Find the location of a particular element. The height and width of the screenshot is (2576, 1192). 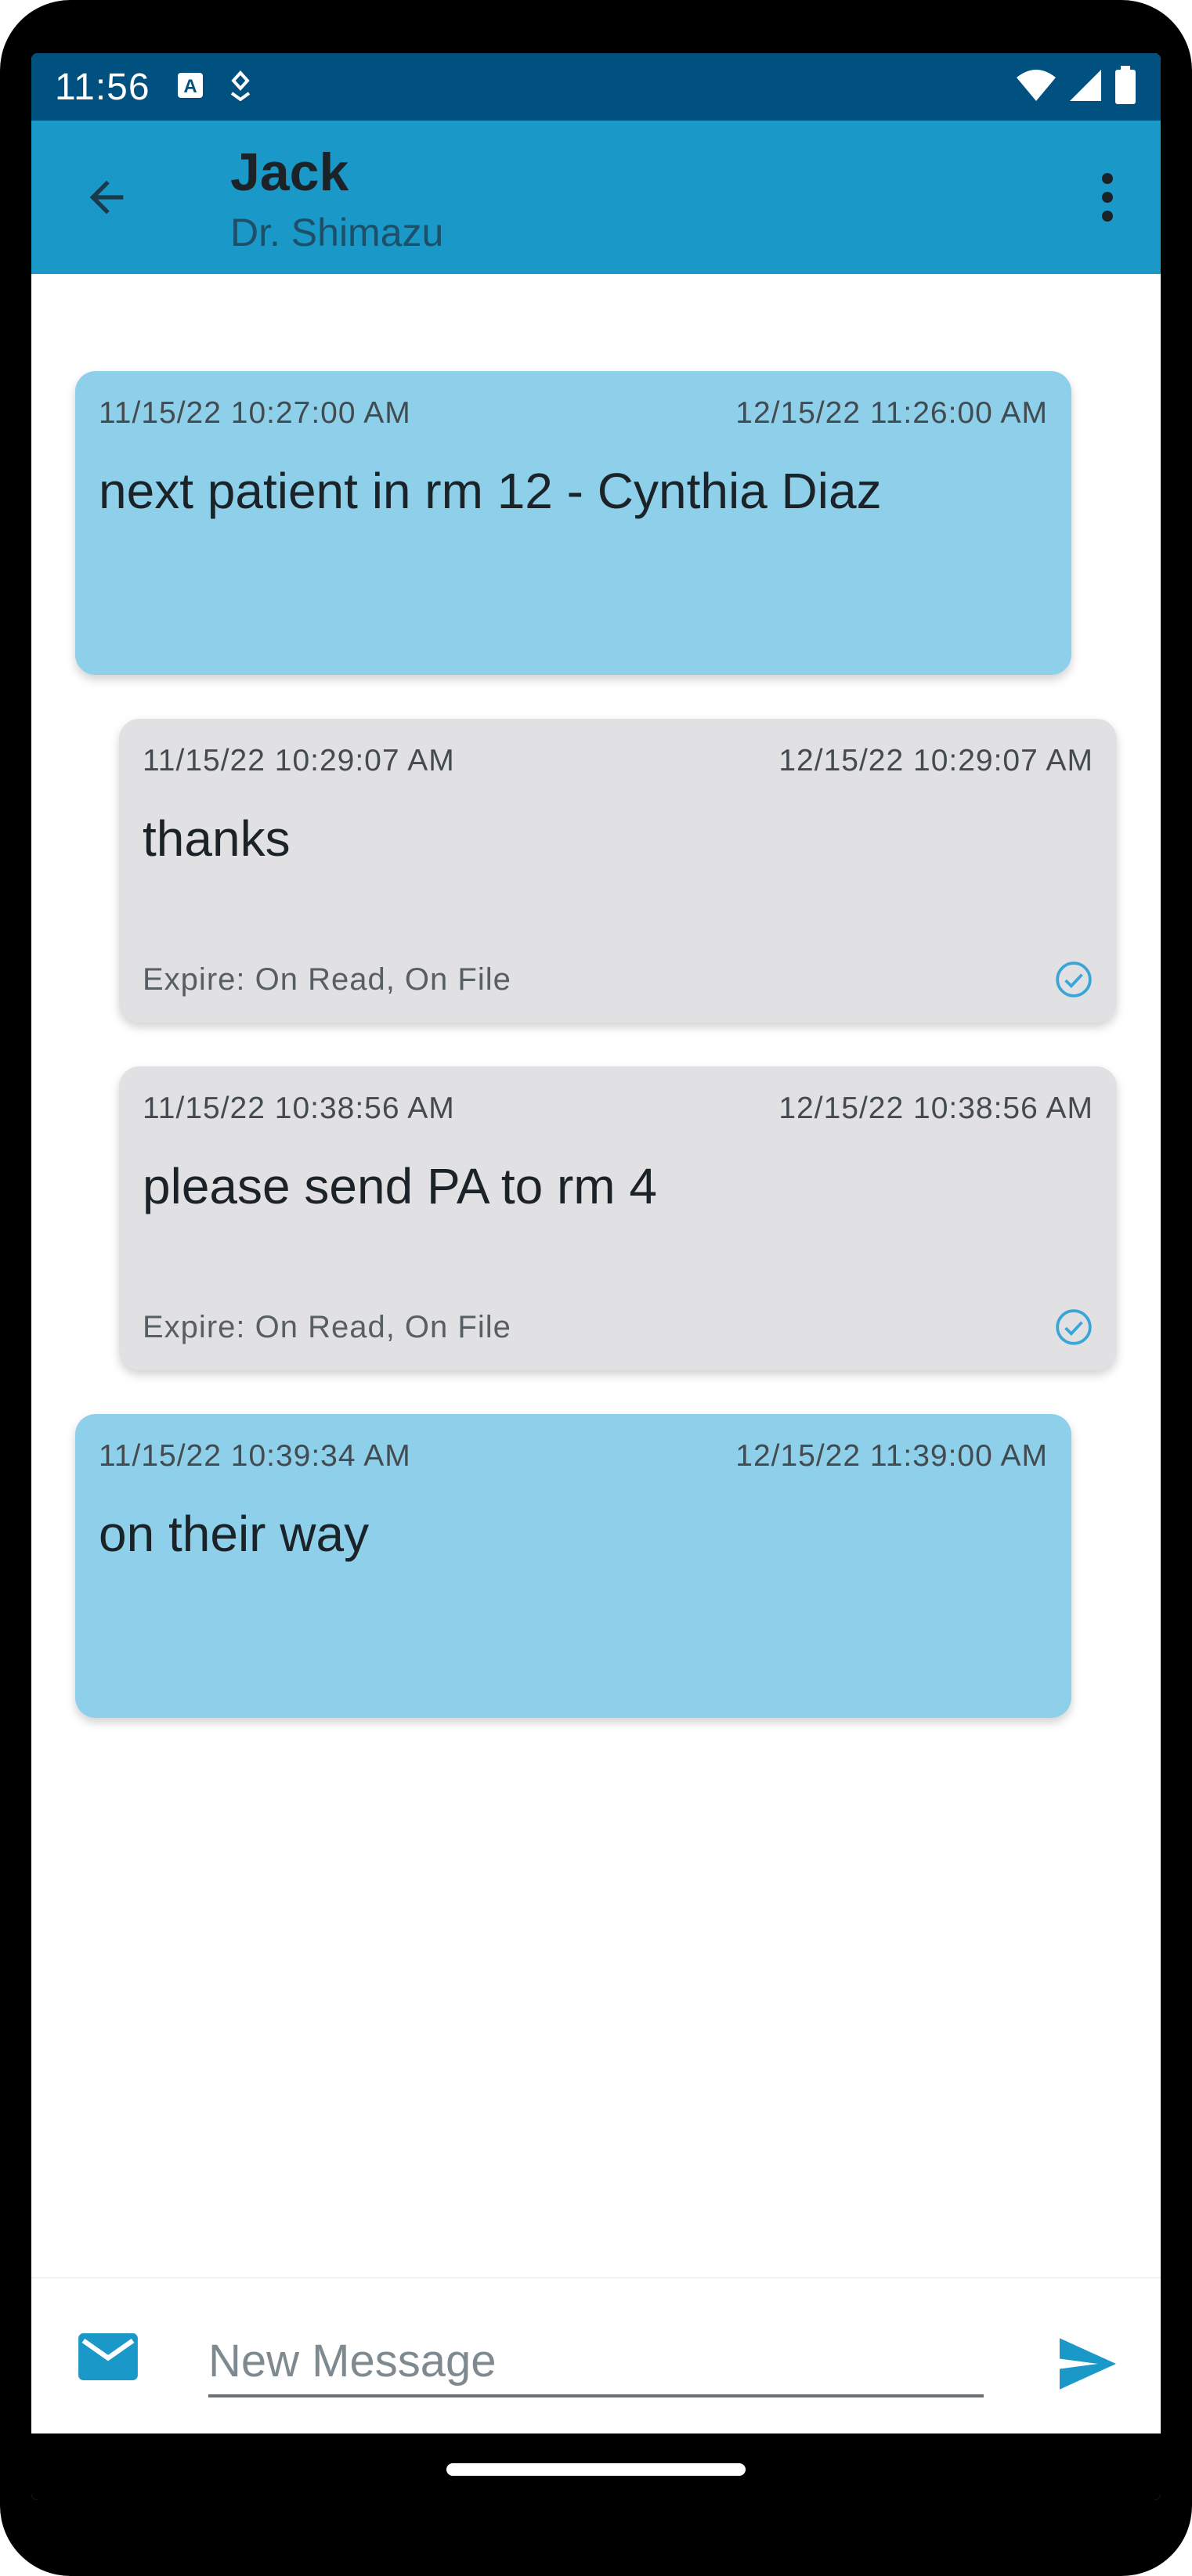

arrow-back-icon is located at coordinates (106, 197).